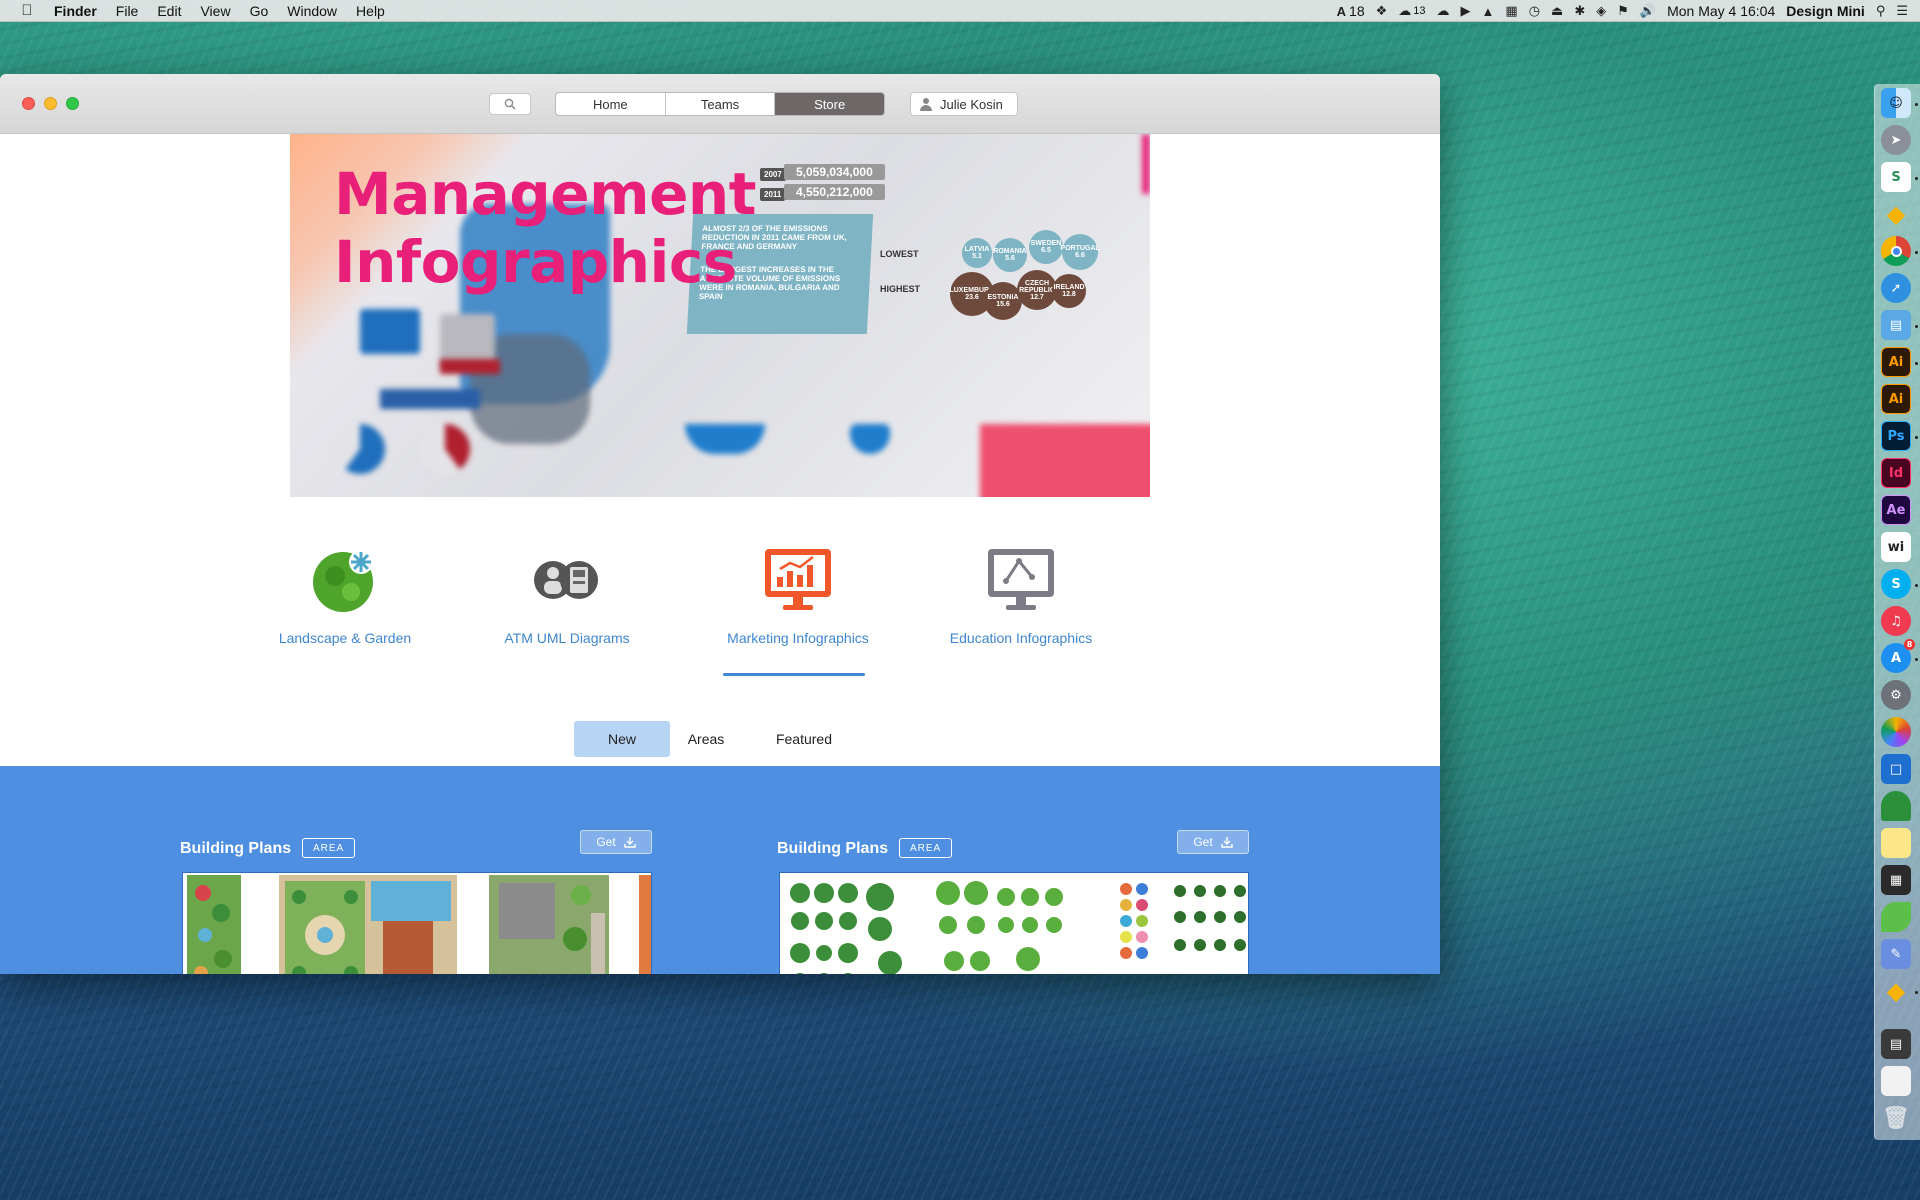 Image resolution: width=1920 pixels, height=1200 pixels. I want to click on notification-center-icon: ☰, so click(1902, 11).